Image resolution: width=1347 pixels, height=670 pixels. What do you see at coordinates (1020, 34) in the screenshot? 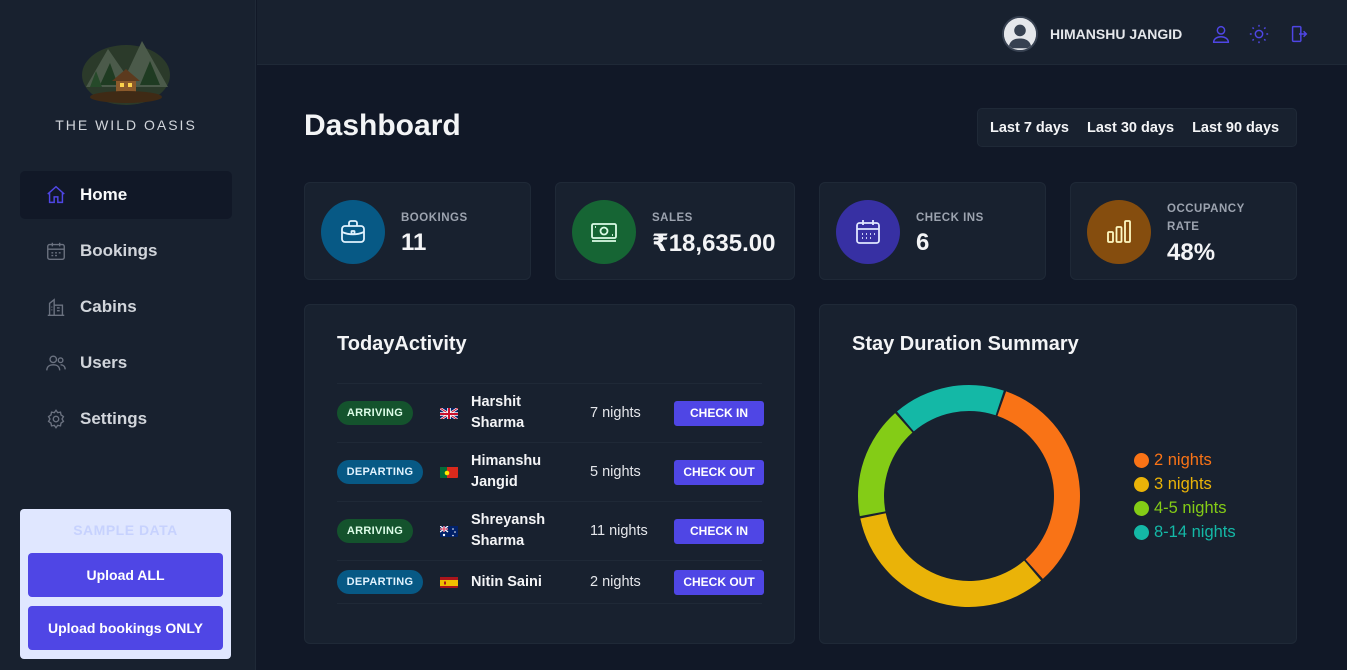
I see `avatar` at bounding box center [1020, 34].